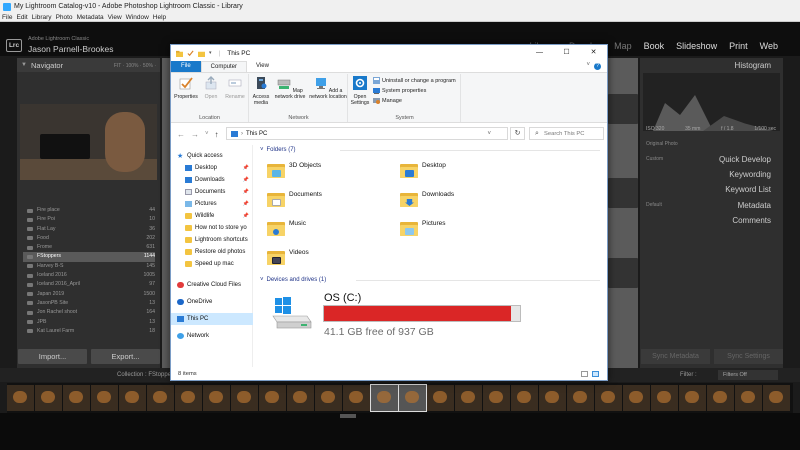  I want to click on nav-pinned-folder: How not to store yo, so click(218, 228).